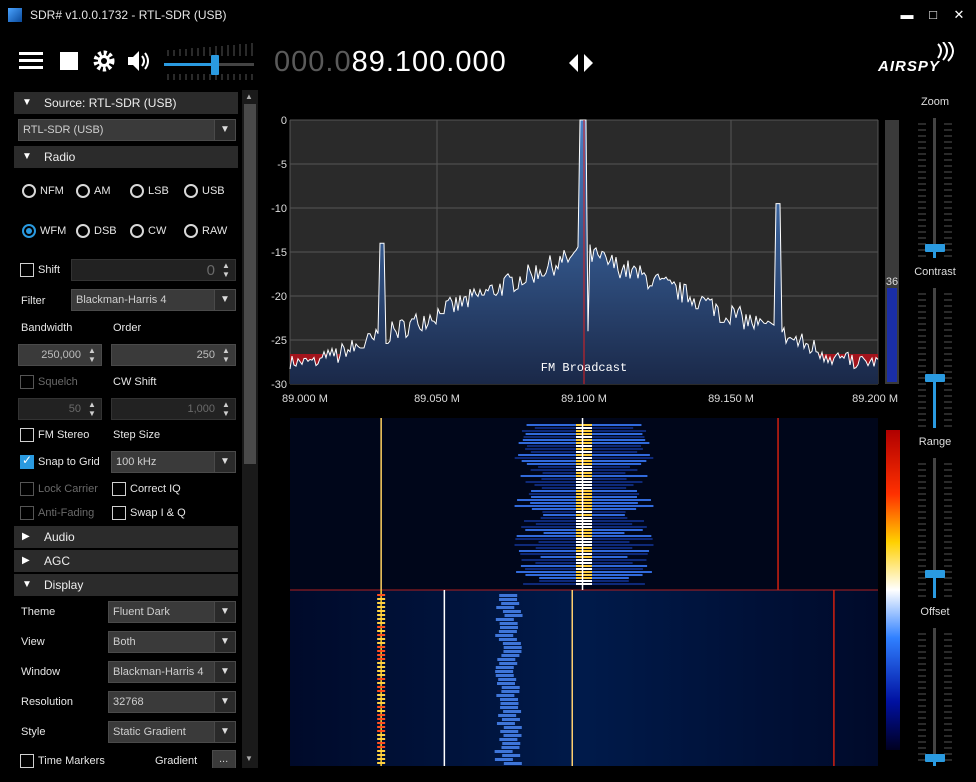 The width and height of the screenshot is (976, 782). I want to click on menu-icon, so click(31, 61).